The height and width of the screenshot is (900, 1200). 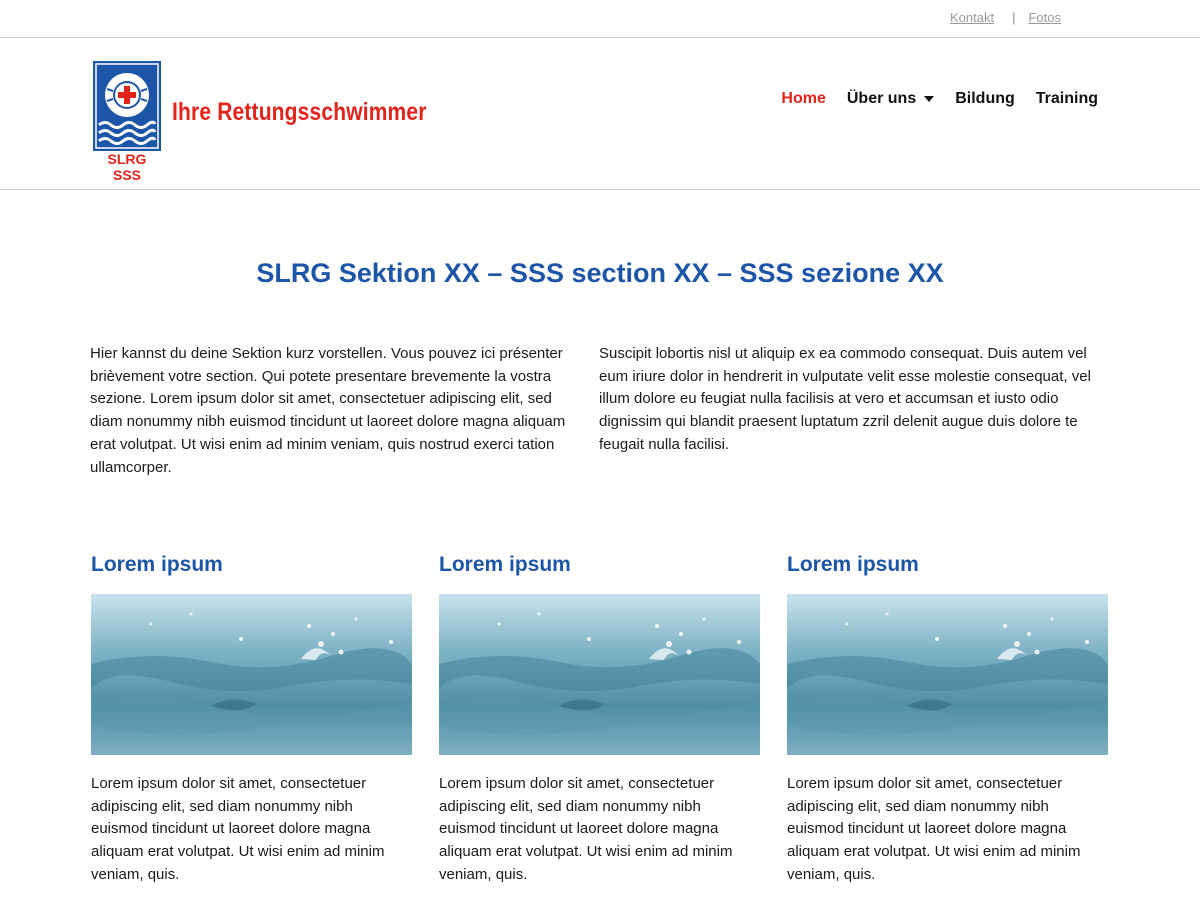 What do you see at coordinates (881, 98) in the screenshot?
I see `nav-item-label: Über uns` at bounding box center [881, 98].